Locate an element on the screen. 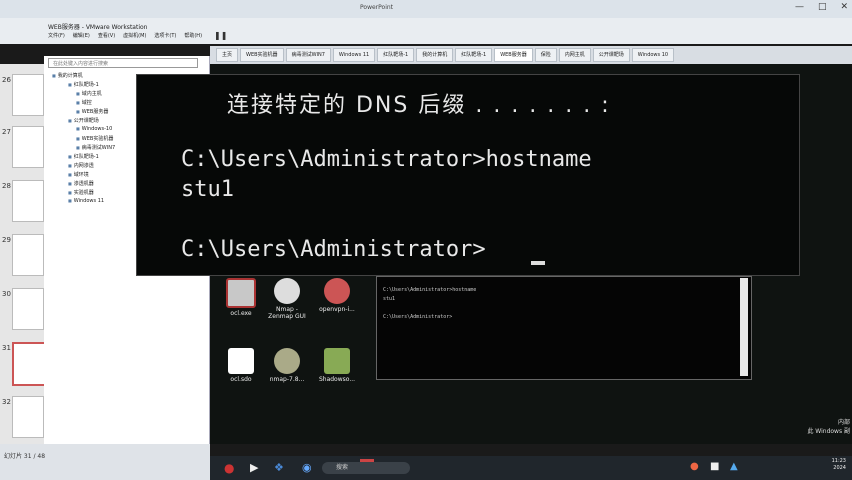  eye-icon is located at coordinates (287, 291).